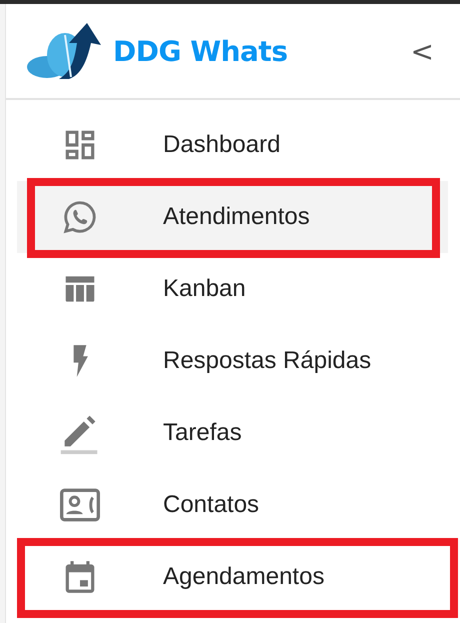  What do you see at coordinates (232, 145) in the screenshot?
I see `menu-item: Dashboard` at bounding box center [232, 145].